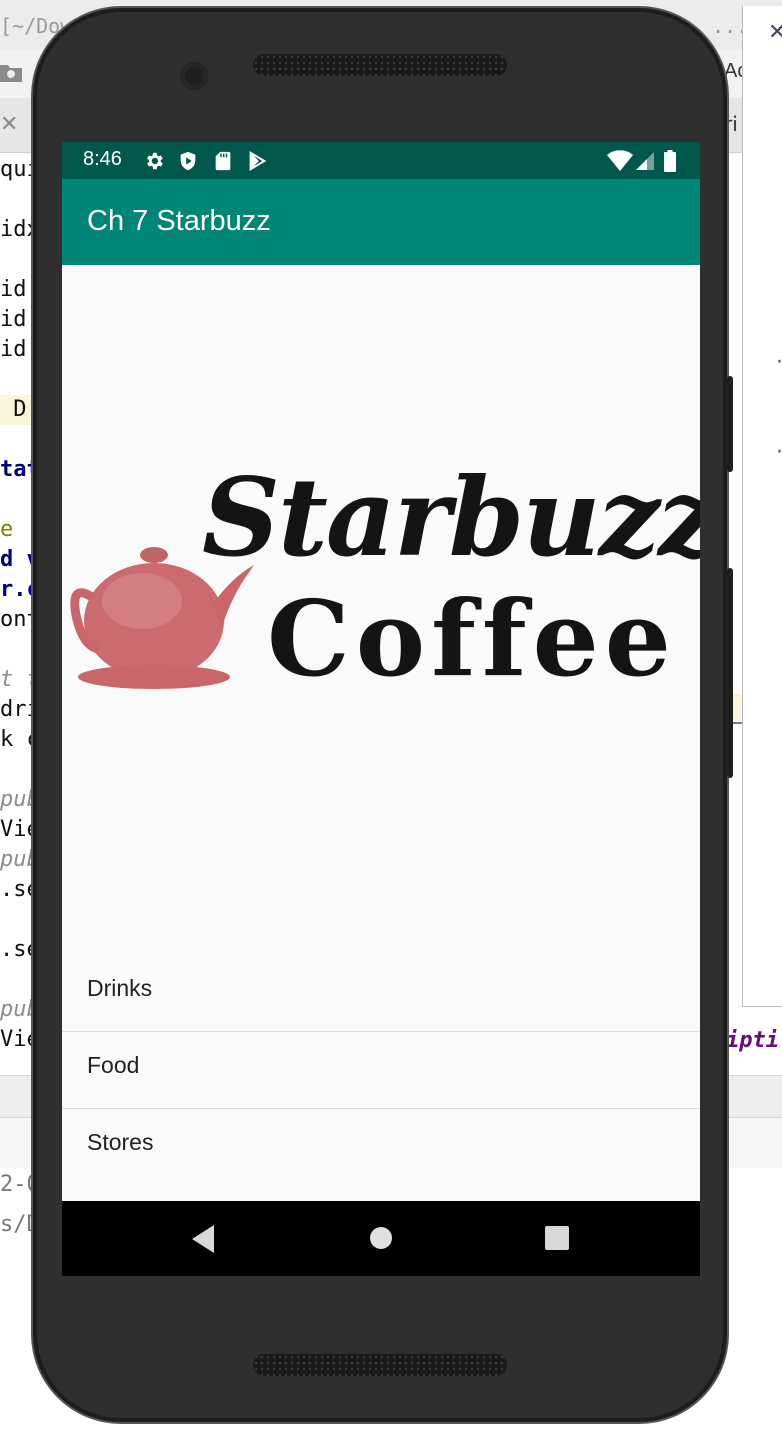 The width and height of the screenshot is (782, 1432). I want to click on signal-icon, so click(645, 161).